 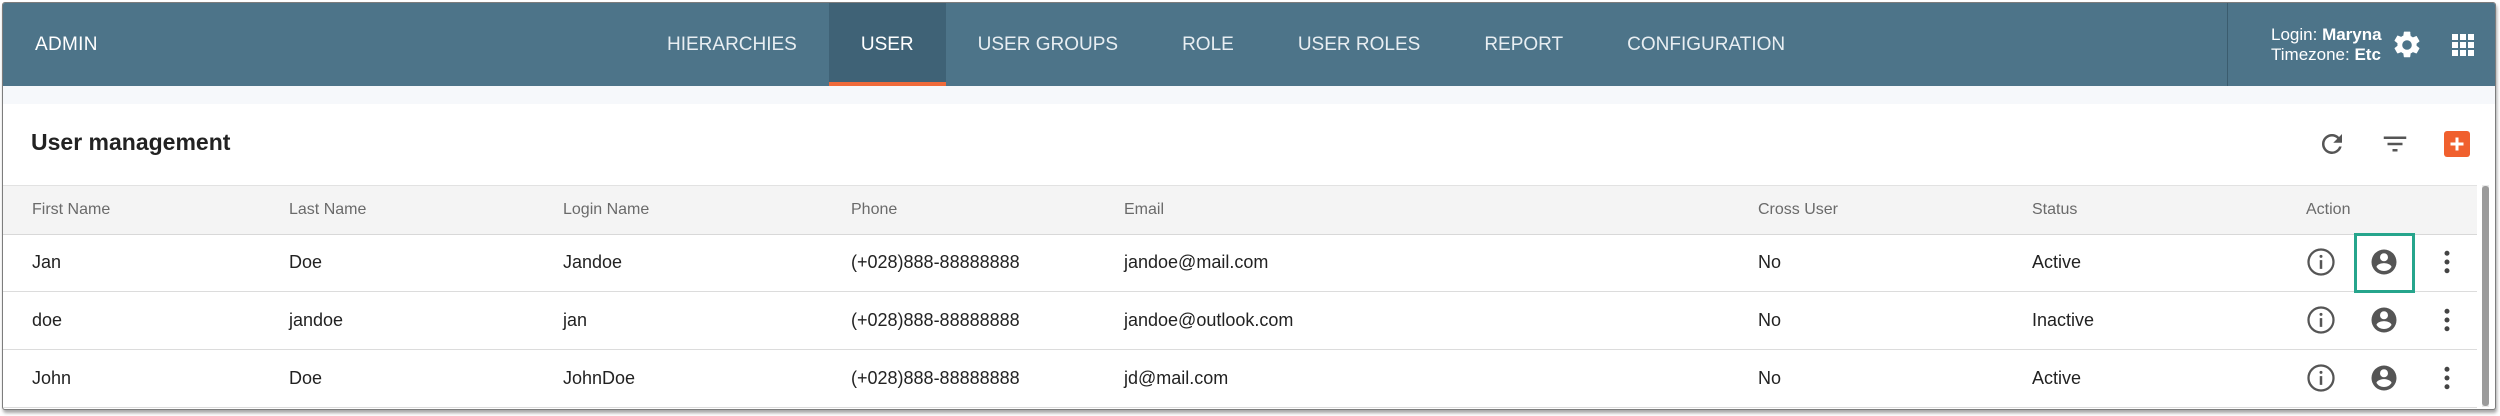 What do you see at coordinates (47, 320) in the screenshot?
I see `cell-first-name: doe` at bounding box center [47, 320].